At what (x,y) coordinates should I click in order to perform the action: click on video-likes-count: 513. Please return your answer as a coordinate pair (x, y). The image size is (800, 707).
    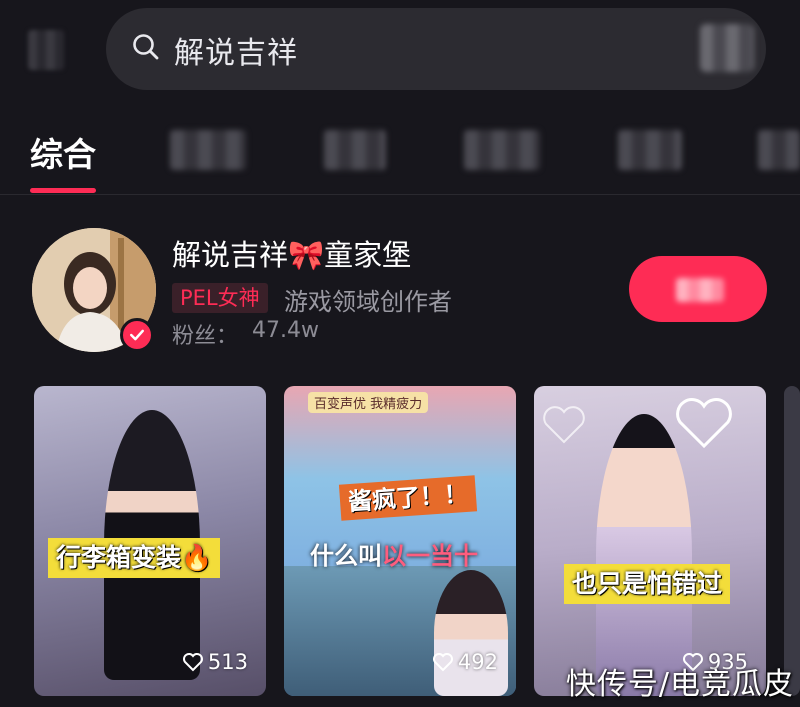
    Looking at the image, I should click on (227, 662).